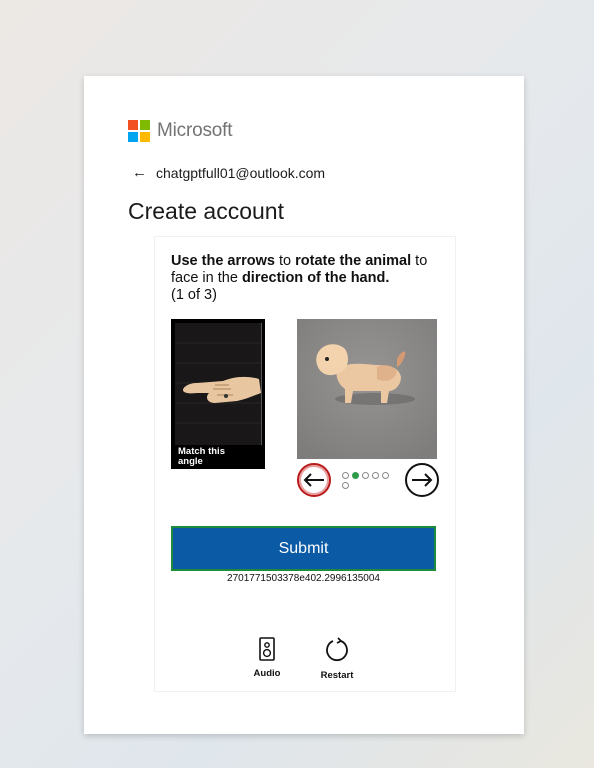 The image size is (594, 768). What do you see at coordinates (139, 172) in the screenshot?
I see `arrow-left-icon: ←` at bounding box center [139, 172].